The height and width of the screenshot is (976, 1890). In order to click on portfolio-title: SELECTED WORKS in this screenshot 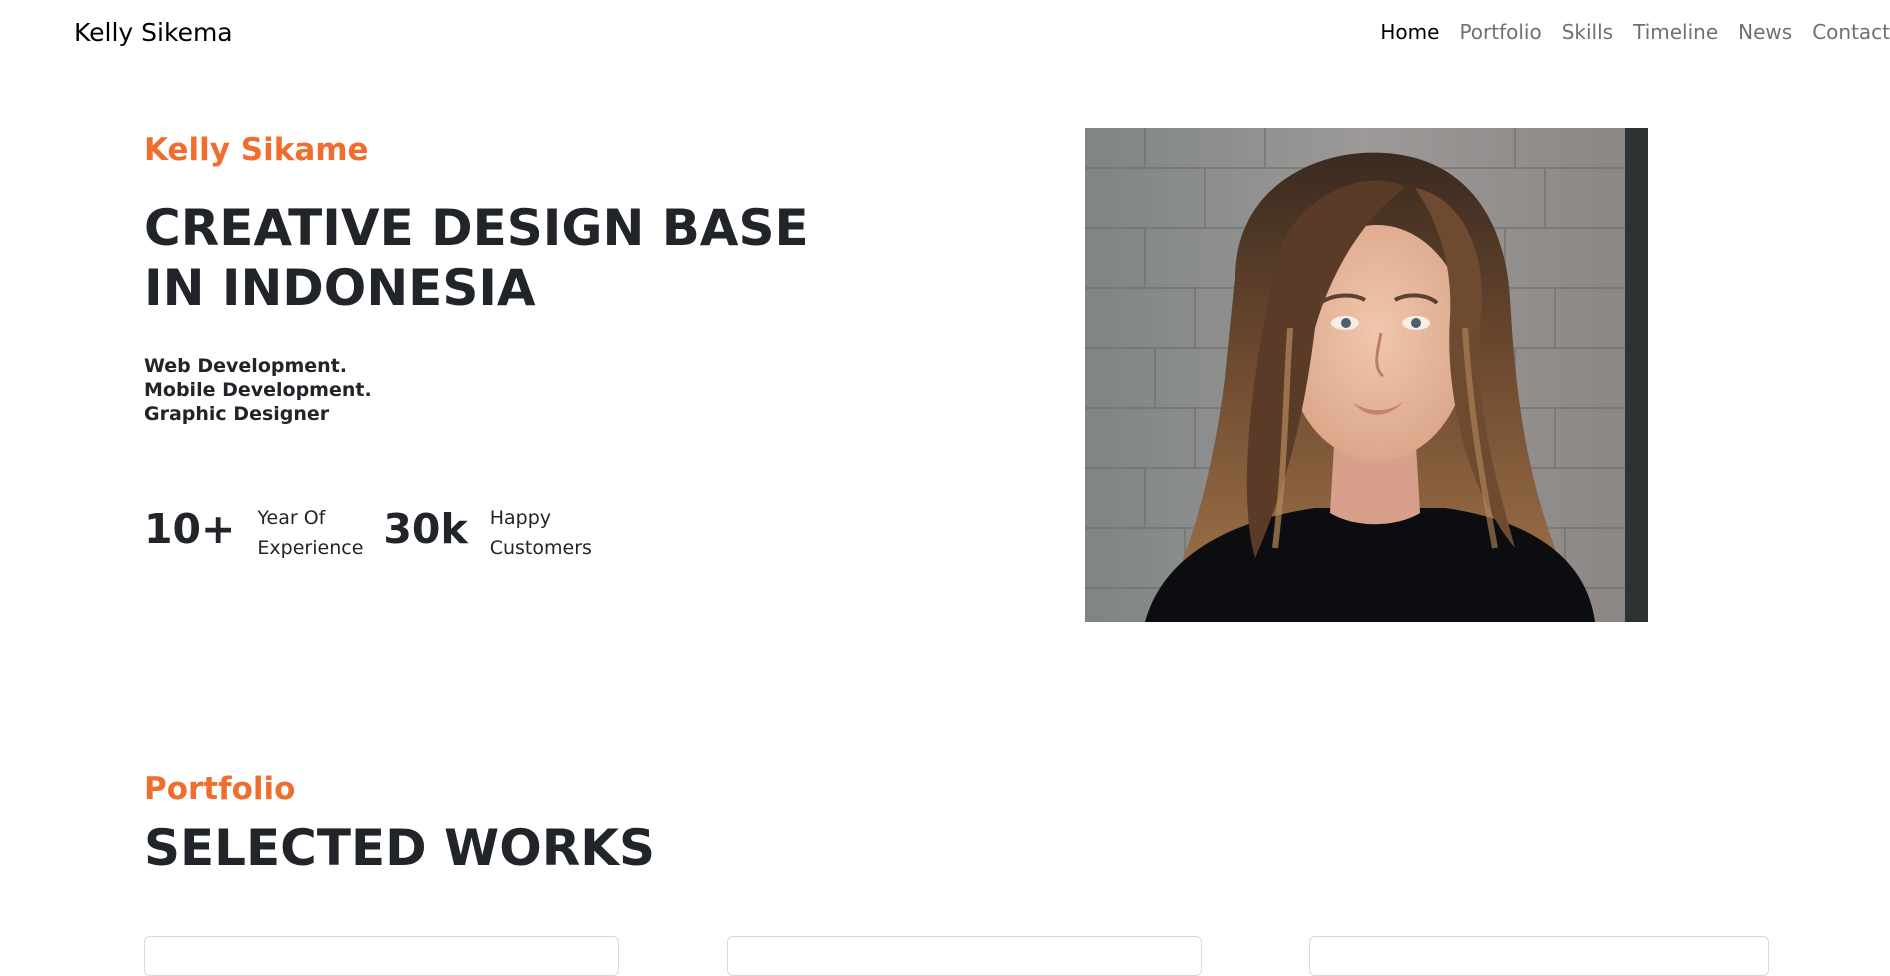, I will do `click(399, 848)`.